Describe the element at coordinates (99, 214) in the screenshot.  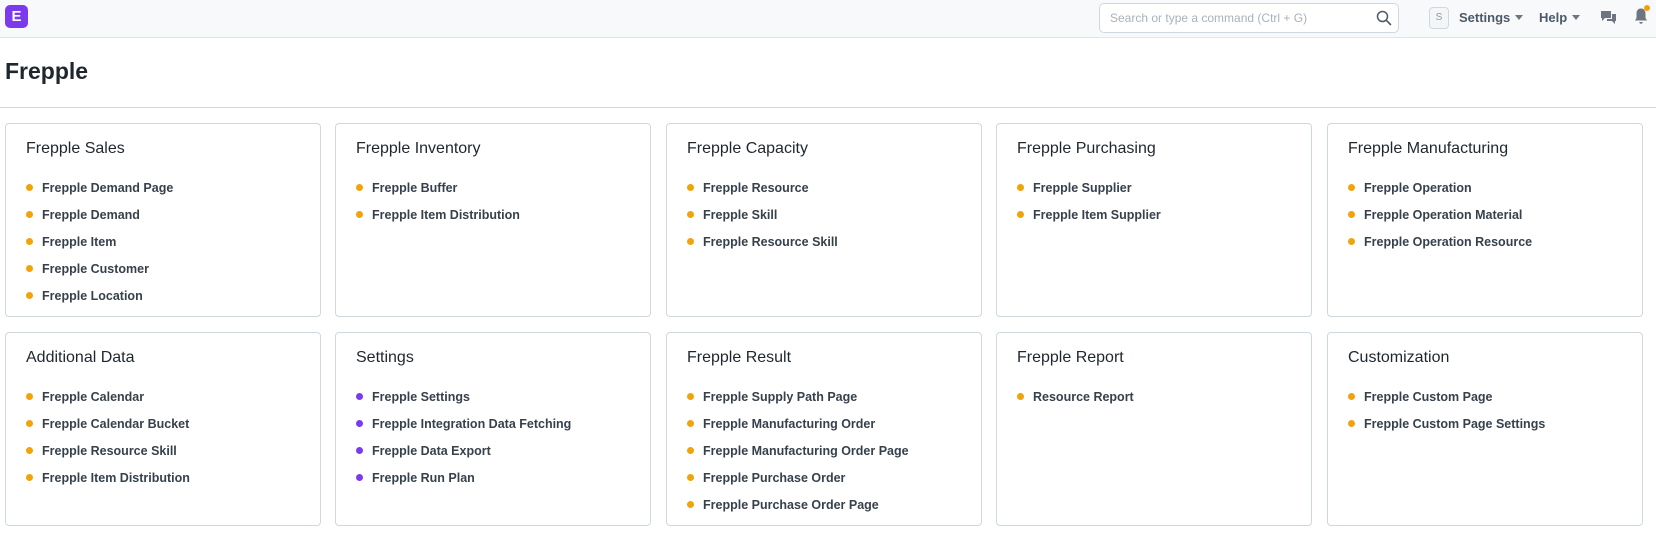
I see `card-link: Frepple Demand` at that location.